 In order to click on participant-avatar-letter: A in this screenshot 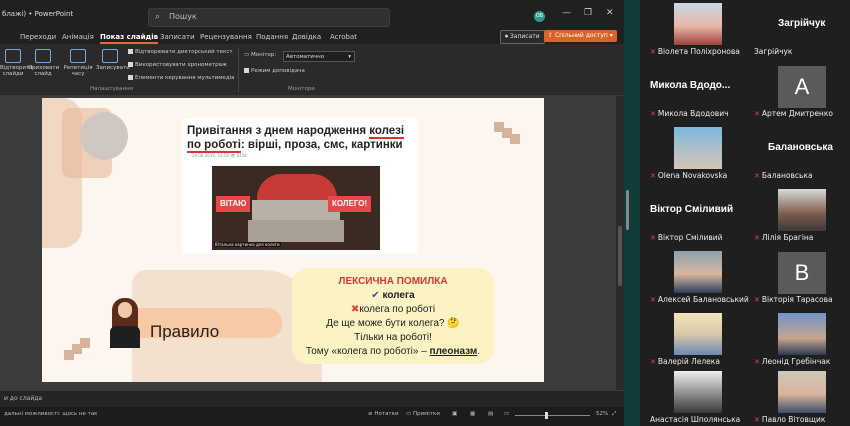, I will do `click(802, 87)`.